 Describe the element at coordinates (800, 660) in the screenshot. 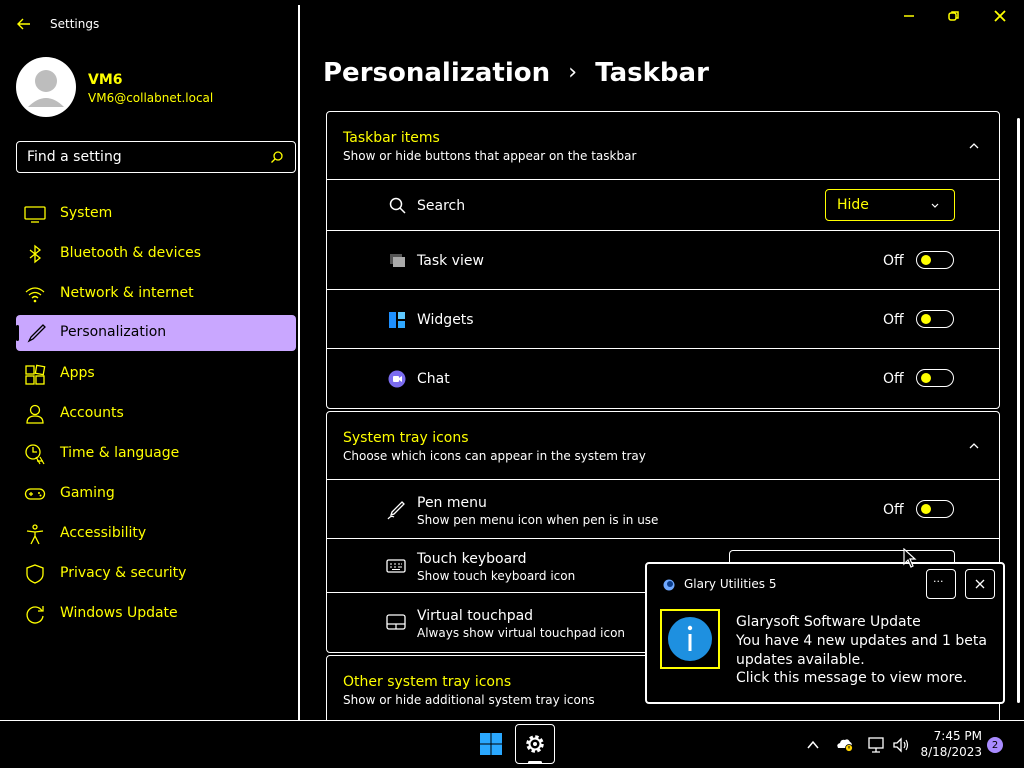

I see `toast-body-line: updates available.` at that location.